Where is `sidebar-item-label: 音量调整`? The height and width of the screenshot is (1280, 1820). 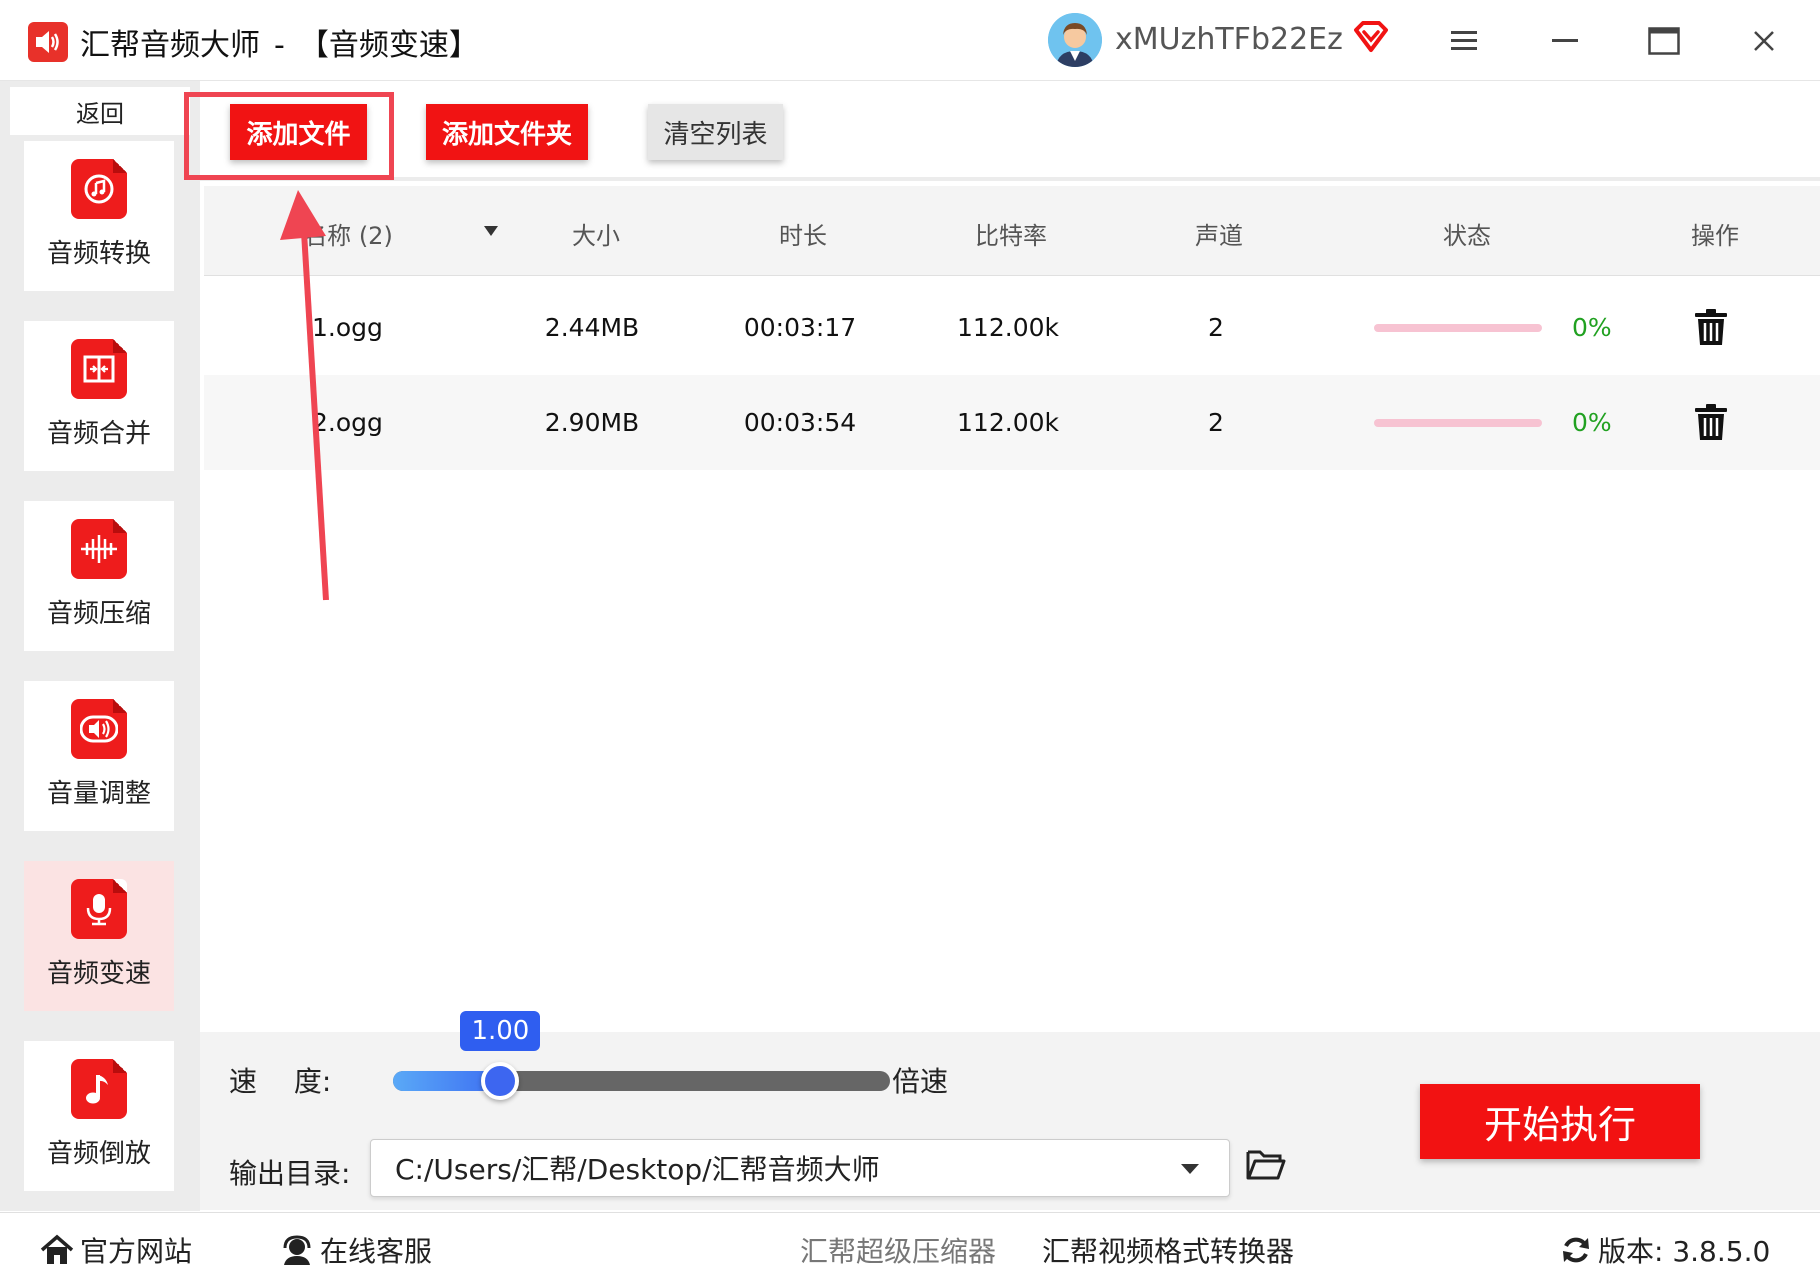 sidebar-item-label: 音量调整 is located at coordinates (98, 794).